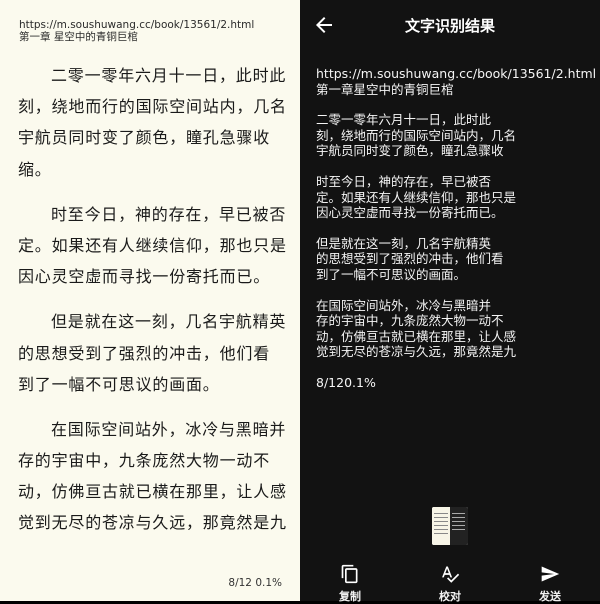  Describe the element at coordinates (410, 213) in the screenshot. I see `ocr-line: 因心灵空虚而寻找一份寄托而已。` at that location.